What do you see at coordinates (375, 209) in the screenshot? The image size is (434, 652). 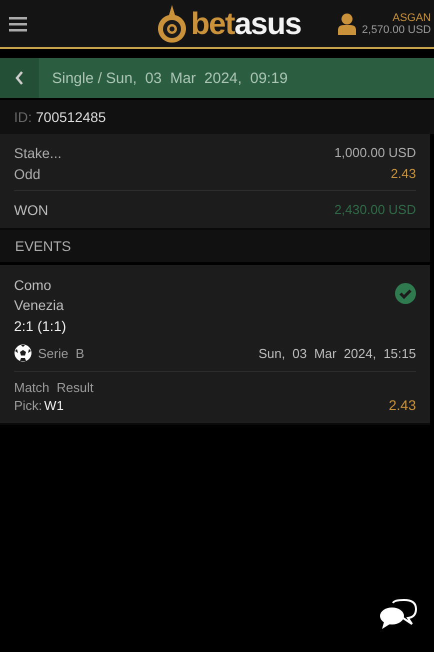 I see `result-amount: 2,430.00 USD` at bounding box center [375, 209].